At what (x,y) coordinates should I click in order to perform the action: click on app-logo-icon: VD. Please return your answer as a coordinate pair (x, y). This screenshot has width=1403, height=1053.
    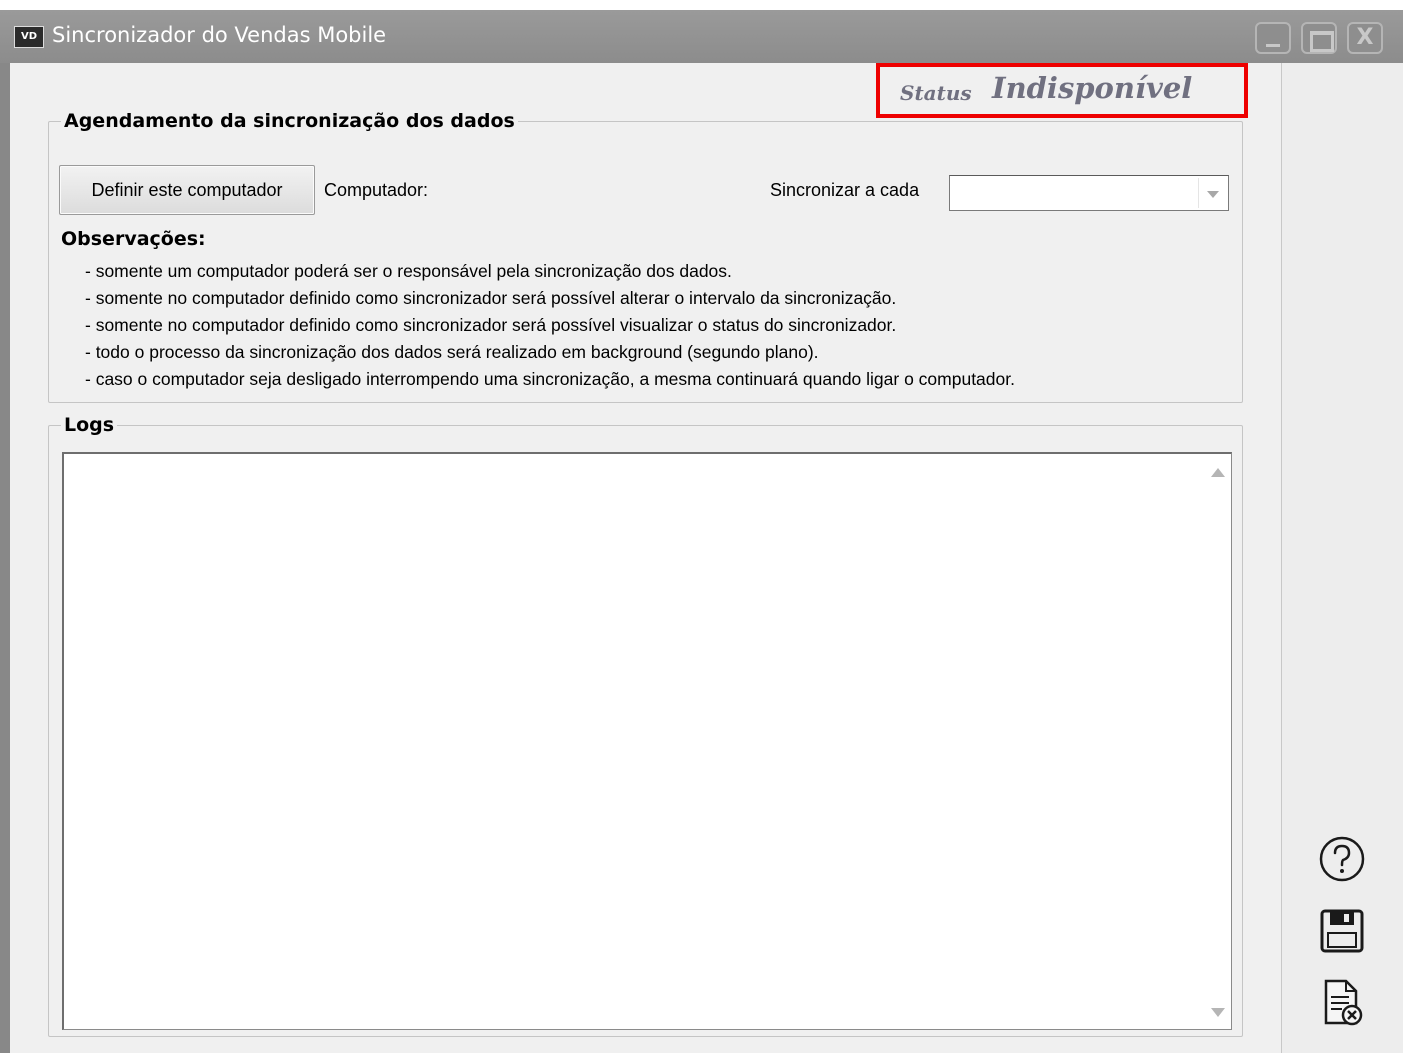
    Looking at the image, I should click on (29, 37).